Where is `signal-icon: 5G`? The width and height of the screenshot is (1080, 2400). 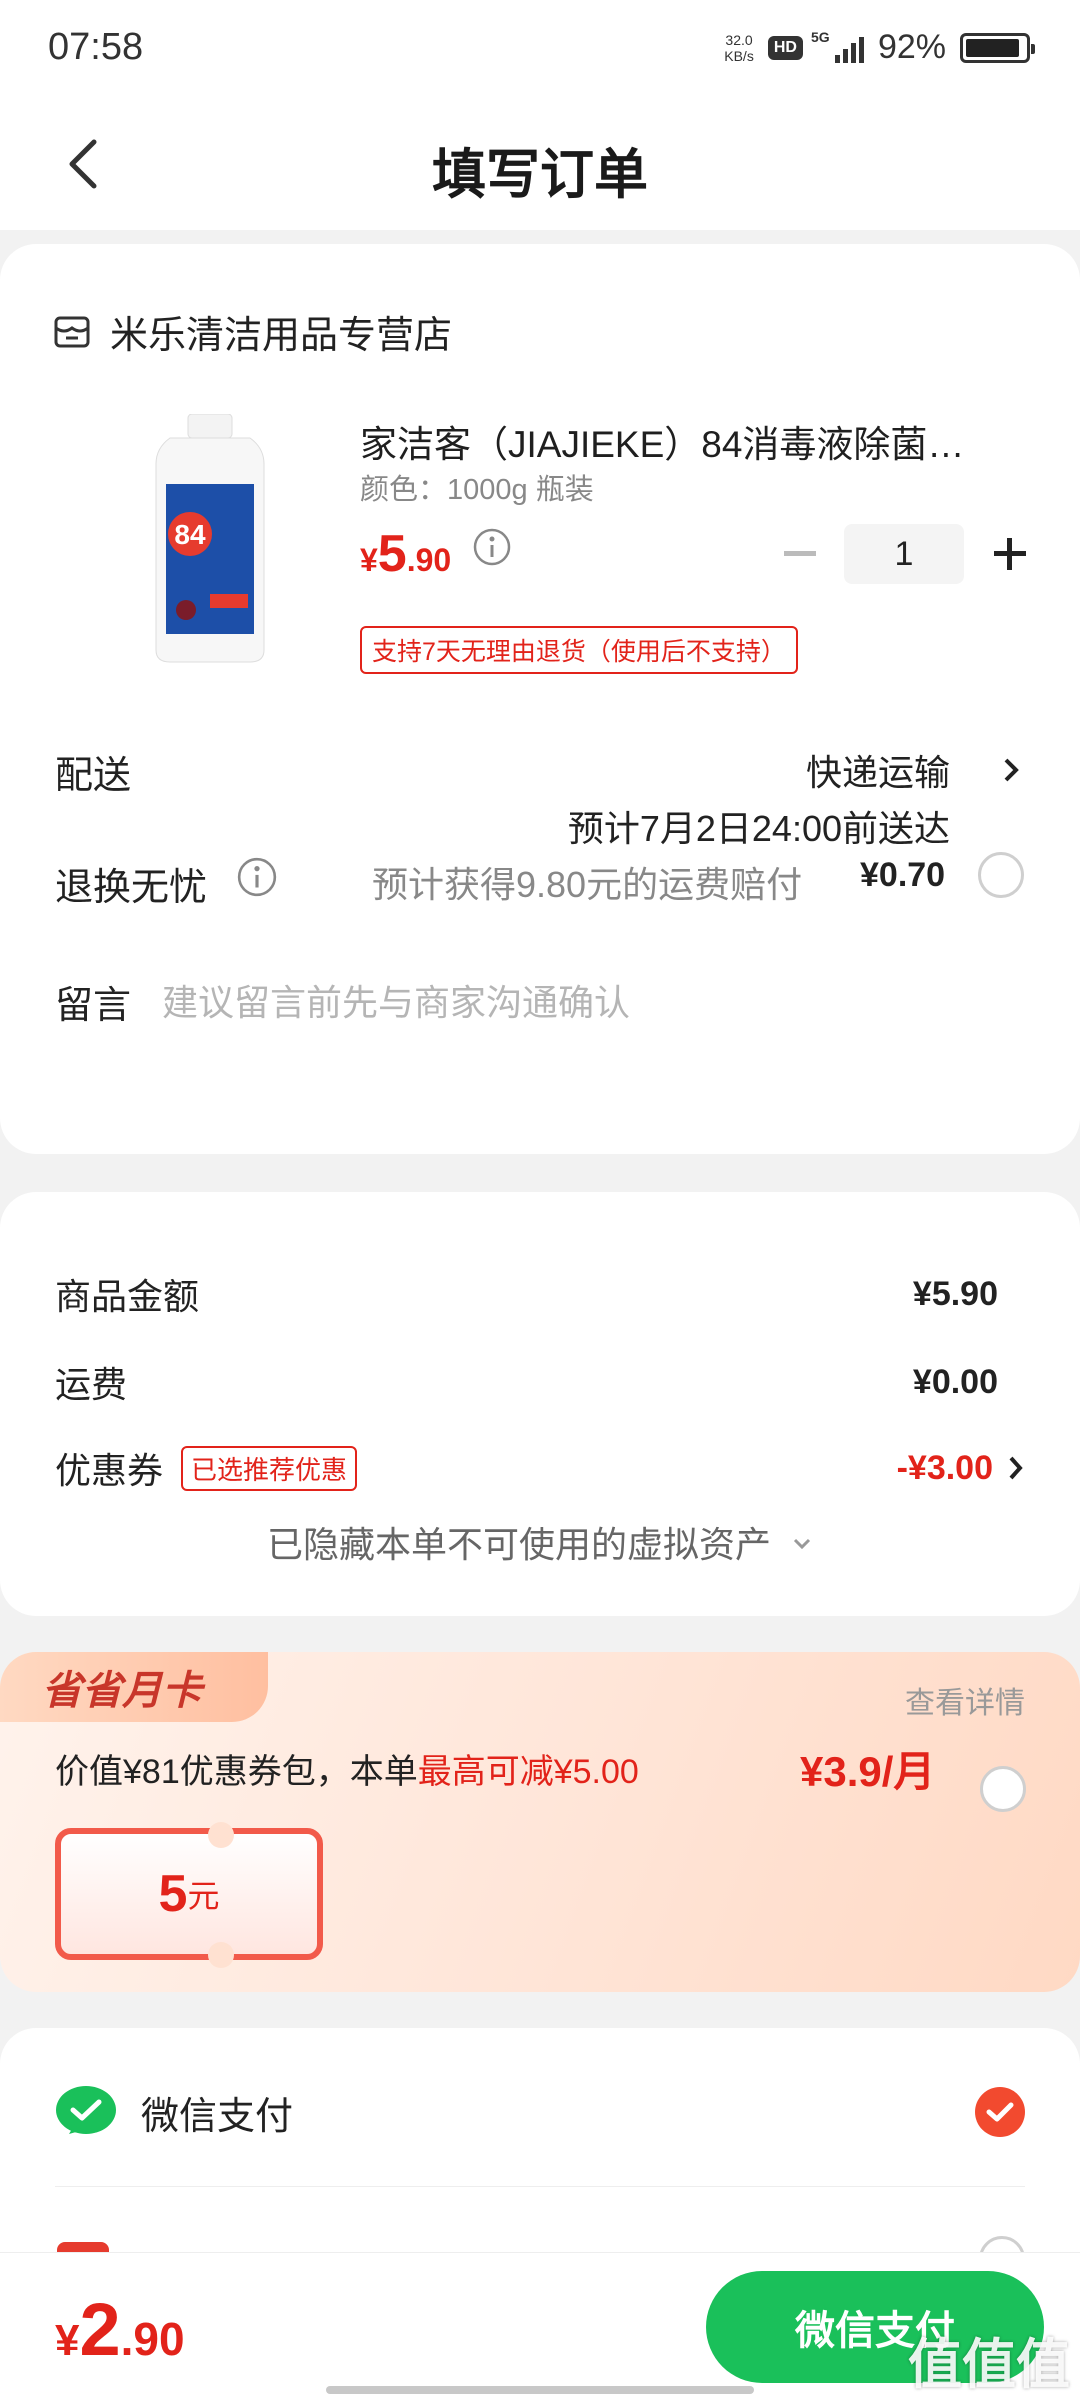
signal-icon: 5G is located at coordinates (837, 46).